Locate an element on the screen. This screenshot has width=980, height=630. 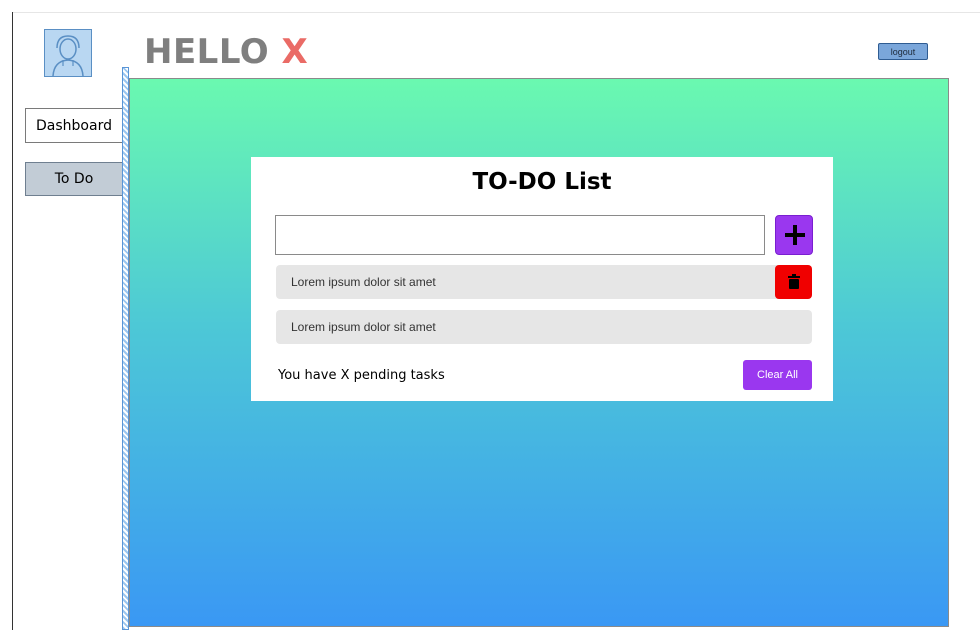
user-name: X is located at coordinates (295, 52).